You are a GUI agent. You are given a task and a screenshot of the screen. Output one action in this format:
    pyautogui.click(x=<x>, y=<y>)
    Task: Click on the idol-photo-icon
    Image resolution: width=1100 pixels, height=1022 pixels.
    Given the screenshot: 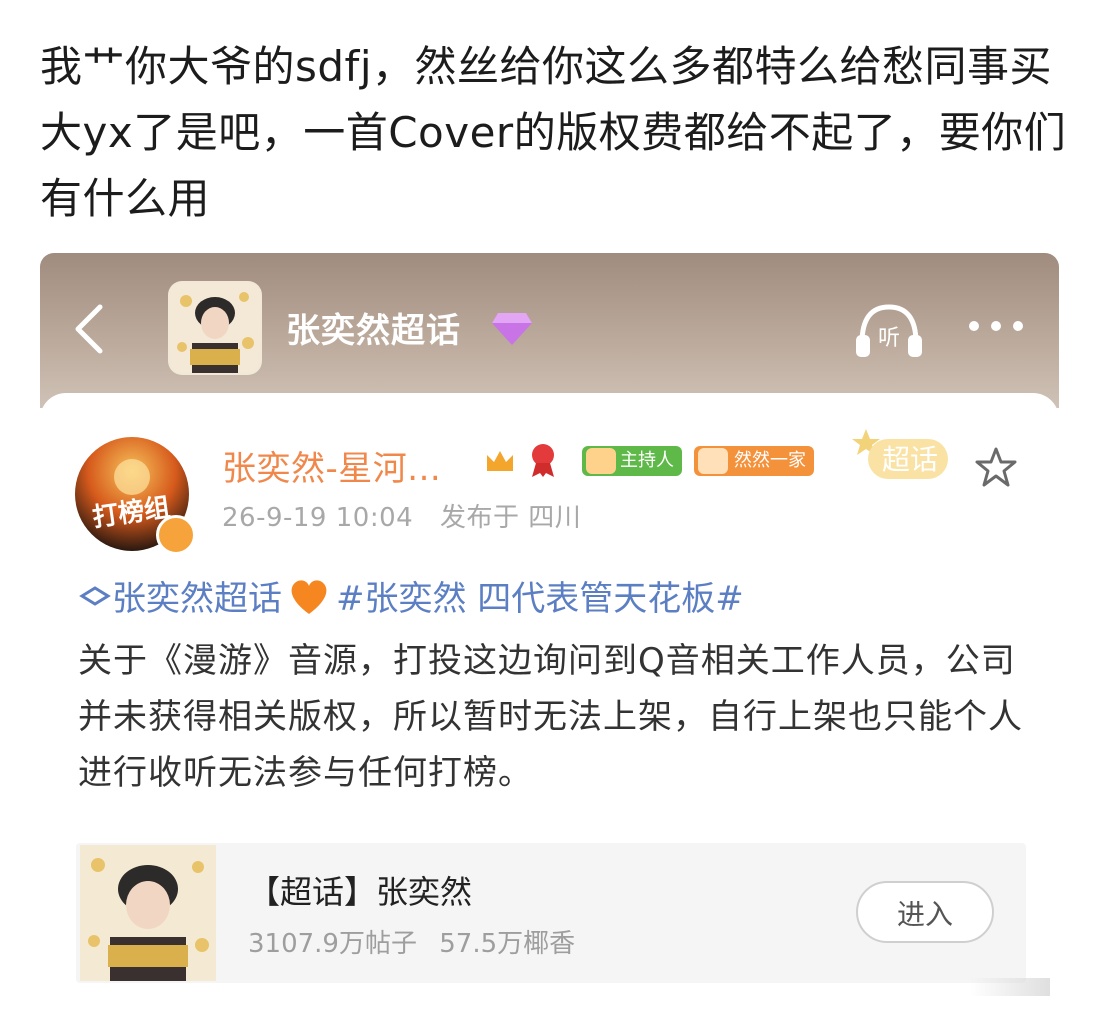 What is the action you would take?
    pyautogui.click(x=215, y=328)
    